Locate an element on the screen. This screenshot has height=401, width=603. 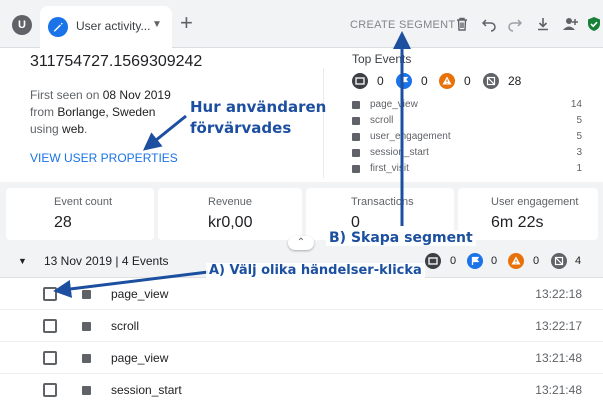
user-platform: web is located at coordinates (73, 129).